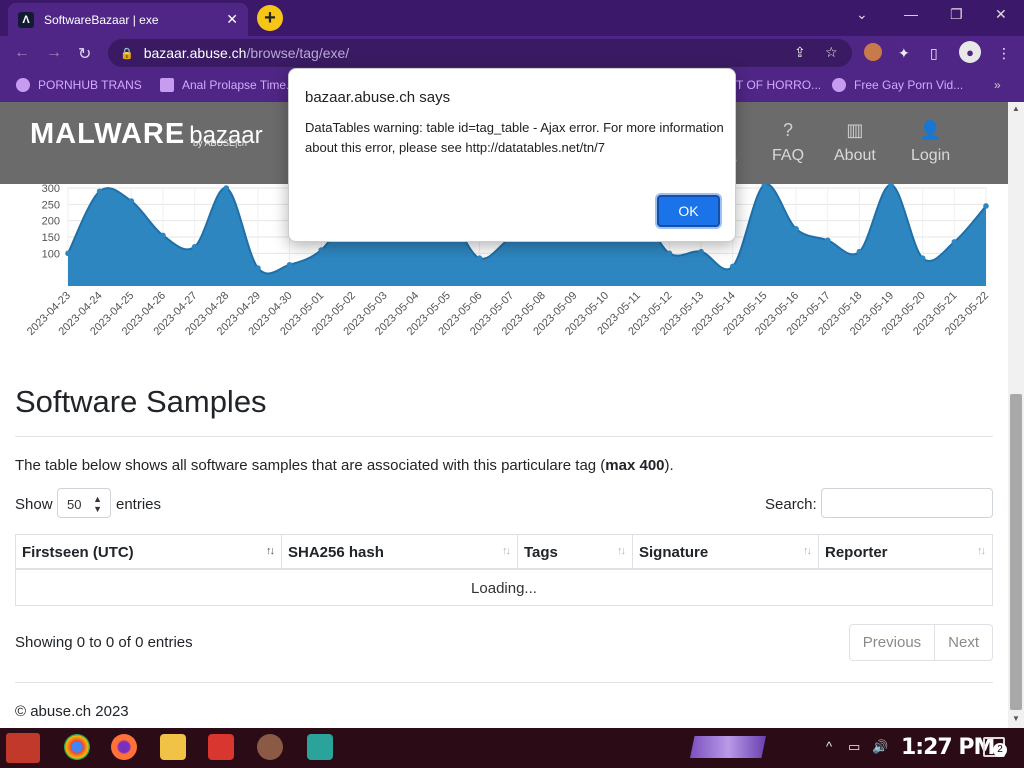 The width and height of the screenshot is (1024, 768). Describe the element at coordinates (84, 503) in the screenshot. I see `page-size-select: 50 ▲ ▼` at that location.